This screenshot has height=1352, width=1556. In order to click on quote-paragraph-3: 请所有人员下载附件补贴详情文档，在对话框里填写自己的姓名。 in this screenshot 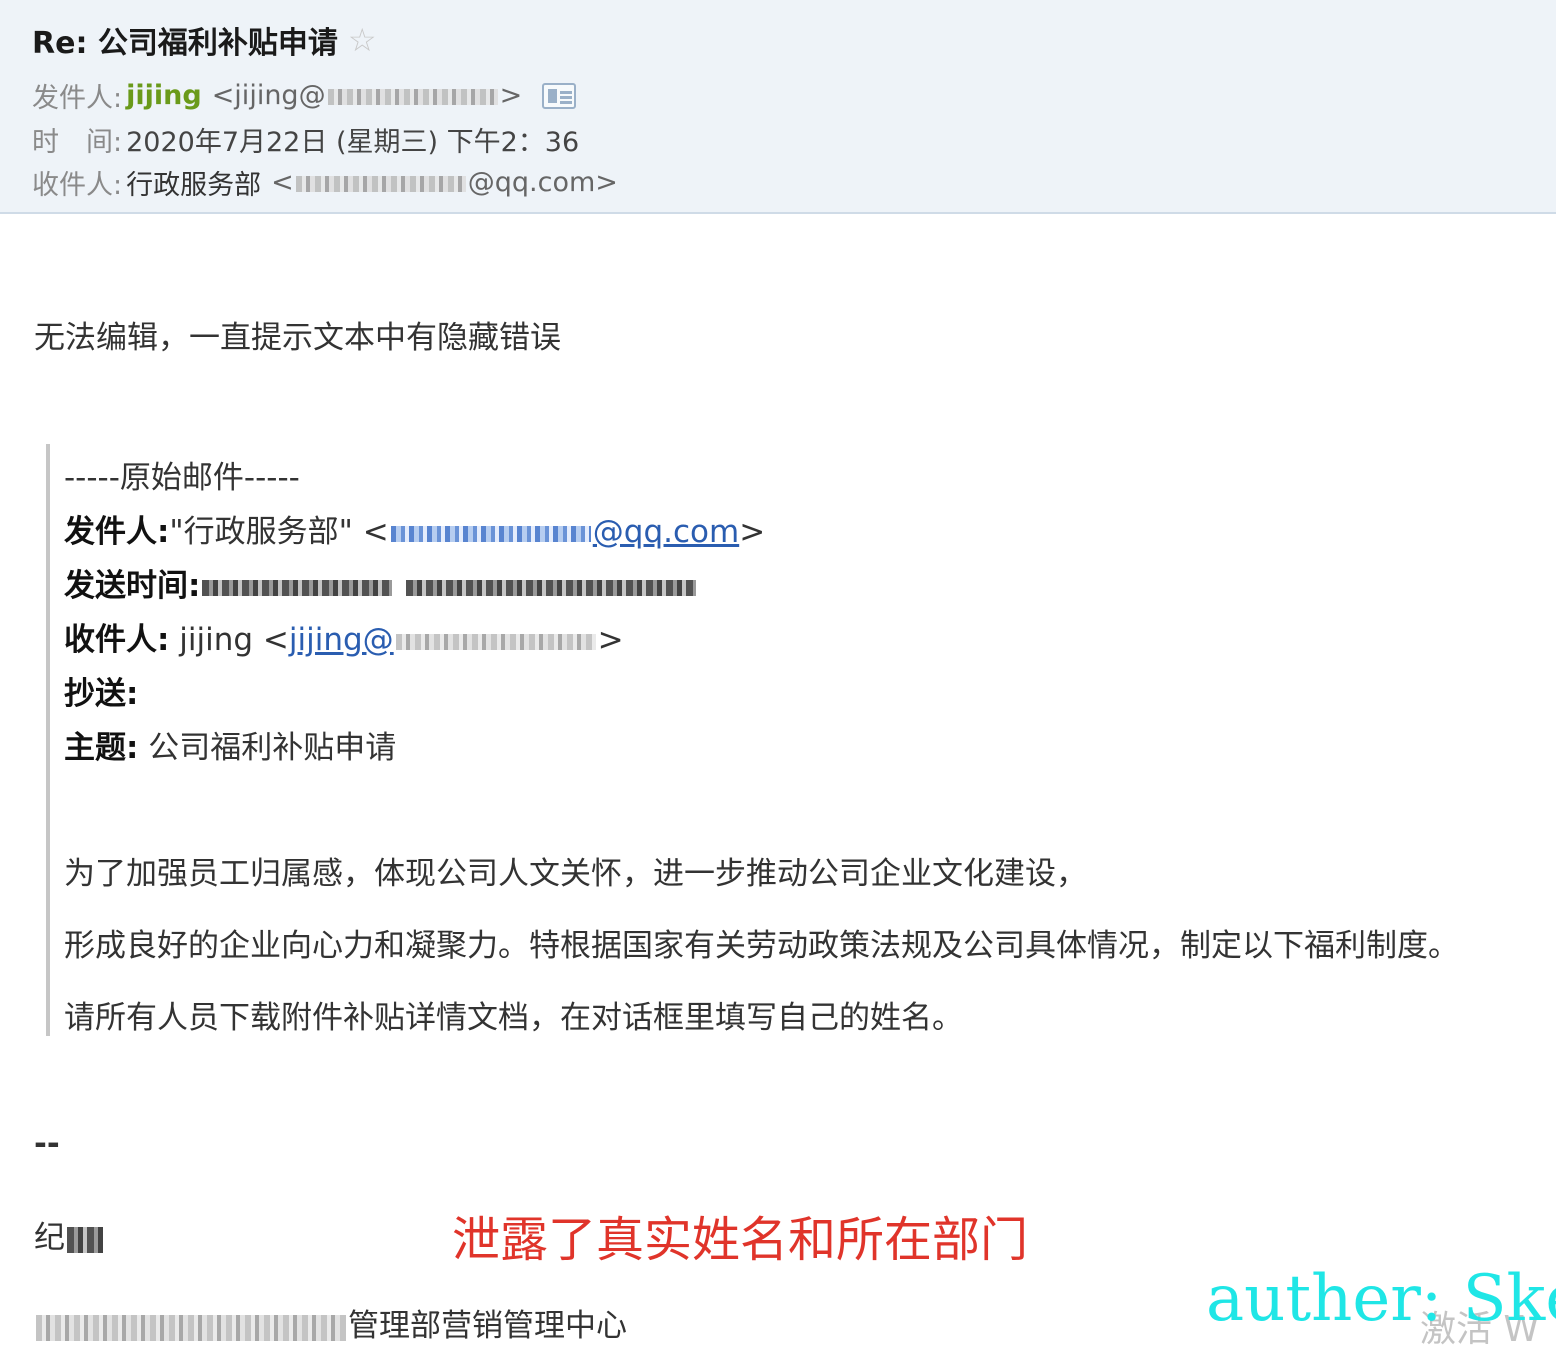, I will do `click(513, 1018)`.